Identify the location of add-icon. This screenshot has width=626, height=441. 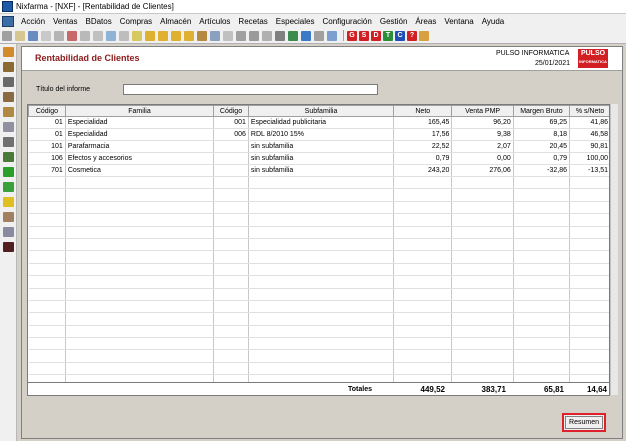
(8, 172).